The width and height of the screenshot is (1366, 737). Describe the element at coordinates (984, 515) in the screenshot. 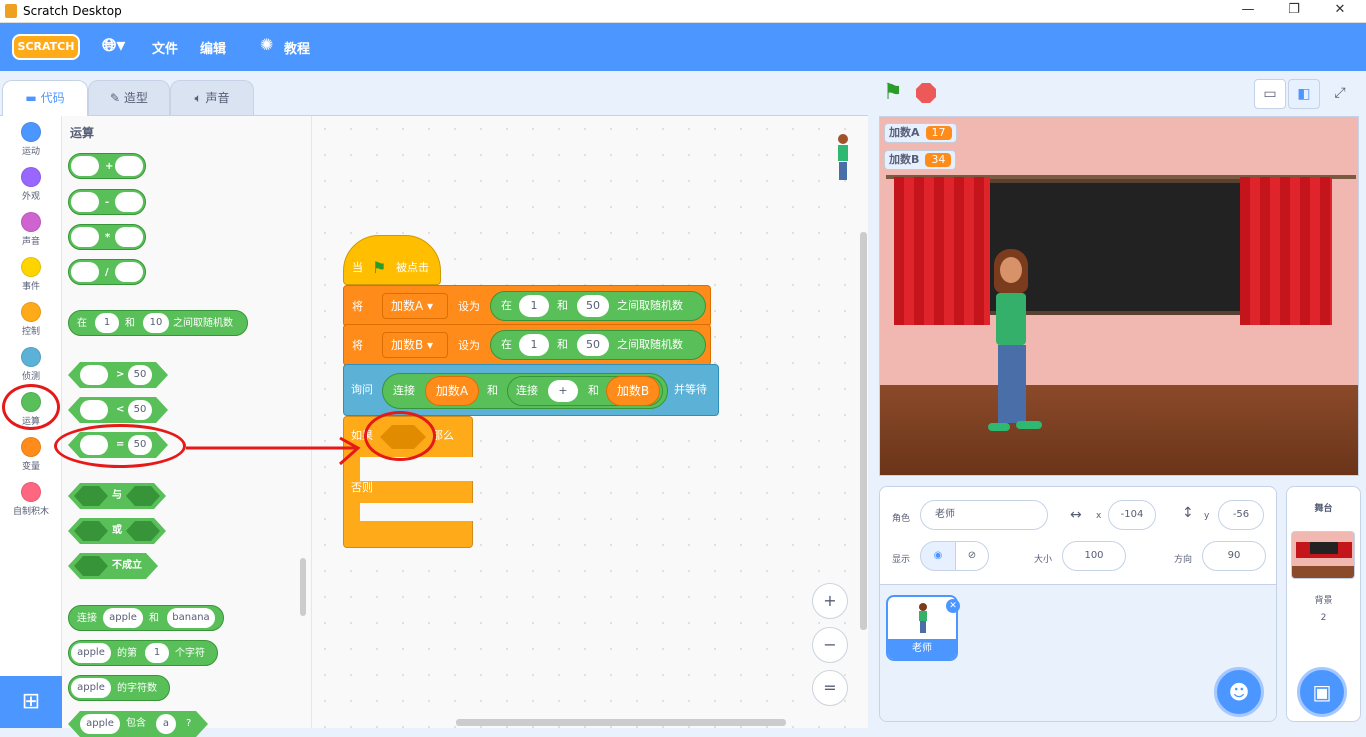

I see `sprite-name-input: 老师` at that location.